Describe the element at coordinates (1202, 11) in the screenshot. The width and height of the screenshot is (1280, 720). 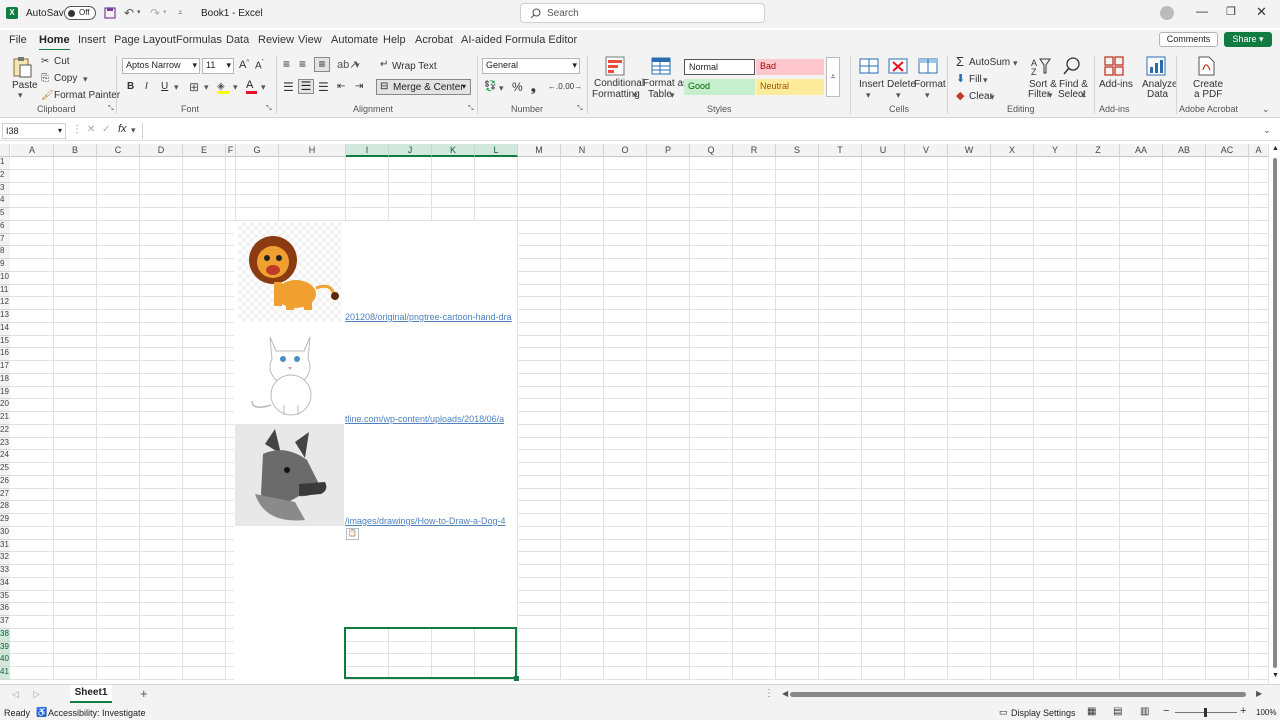
I see `minimize-icon: —` at that location.